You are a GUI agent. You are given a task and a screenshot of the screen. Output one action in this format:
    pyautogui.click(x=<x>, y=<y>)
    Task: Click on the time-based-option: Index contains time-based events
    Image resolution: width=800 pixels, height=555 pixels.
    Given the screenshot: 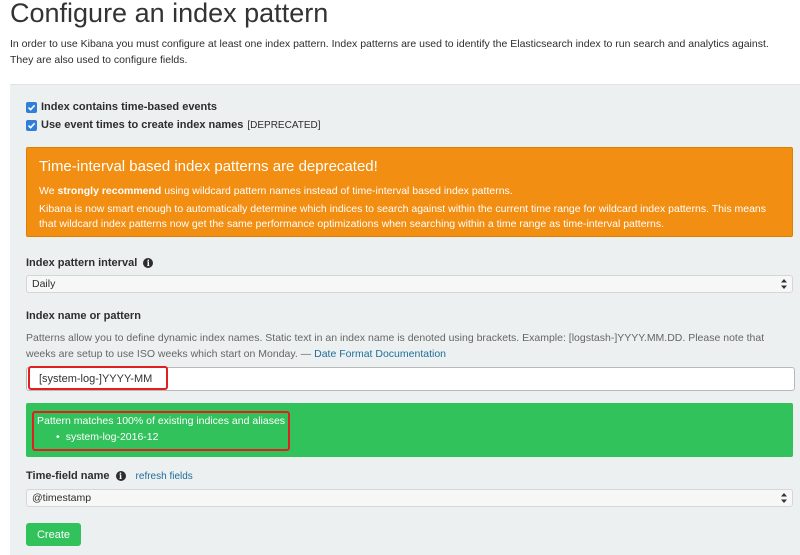 What is the action you would take?
    pyautogui.click(x=121, y=107)
    